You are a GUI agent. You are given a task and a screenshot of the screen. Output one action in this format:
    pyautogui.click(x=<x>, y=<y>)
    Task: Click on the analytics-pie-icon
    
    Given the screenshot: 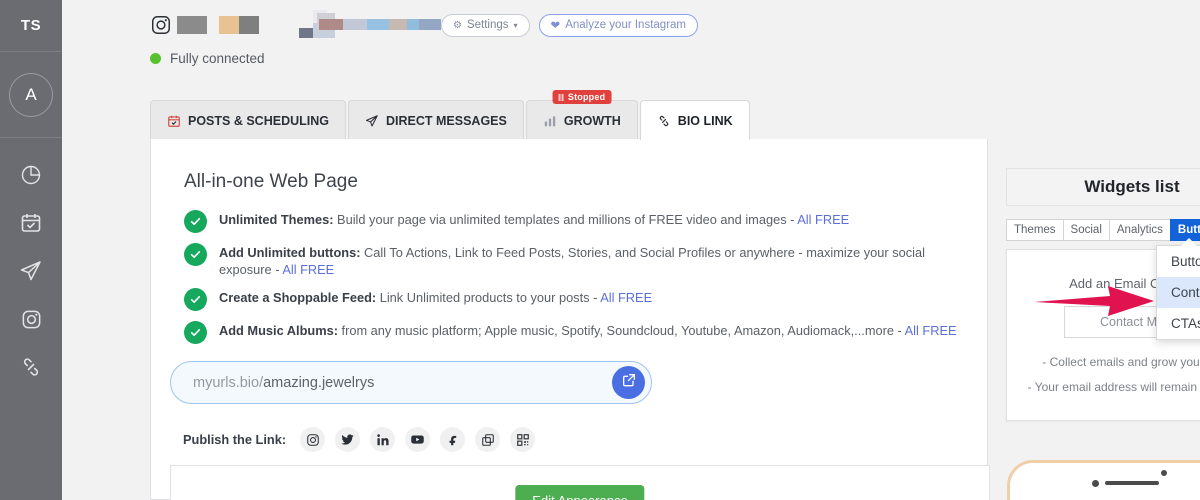 What is the action you would take?
    pyautogui.click(x=31, y=175)
    